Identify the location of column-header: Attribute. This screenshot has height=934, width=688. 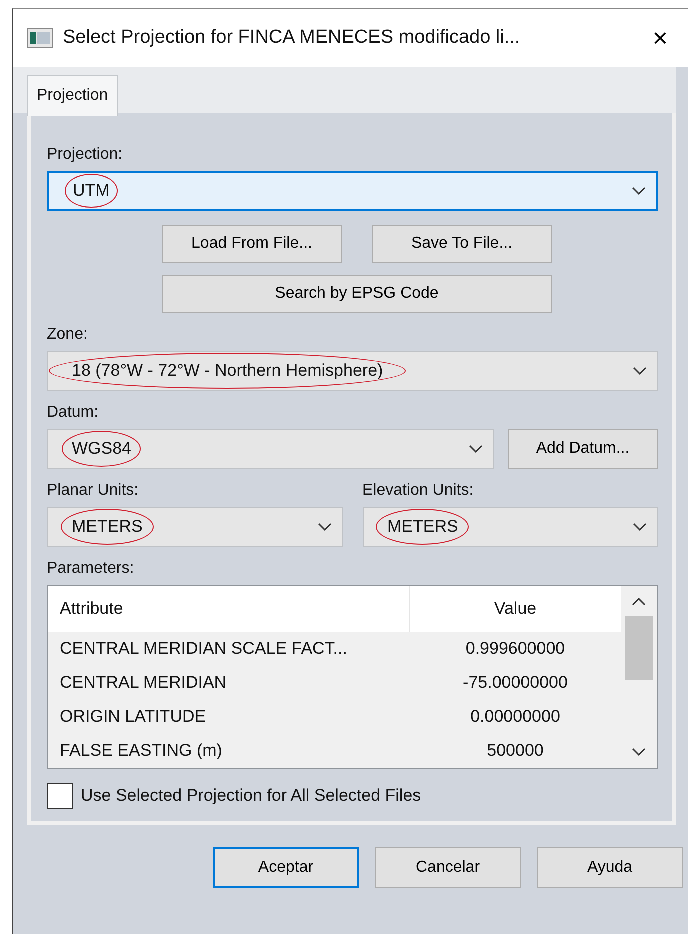
(229, 609).